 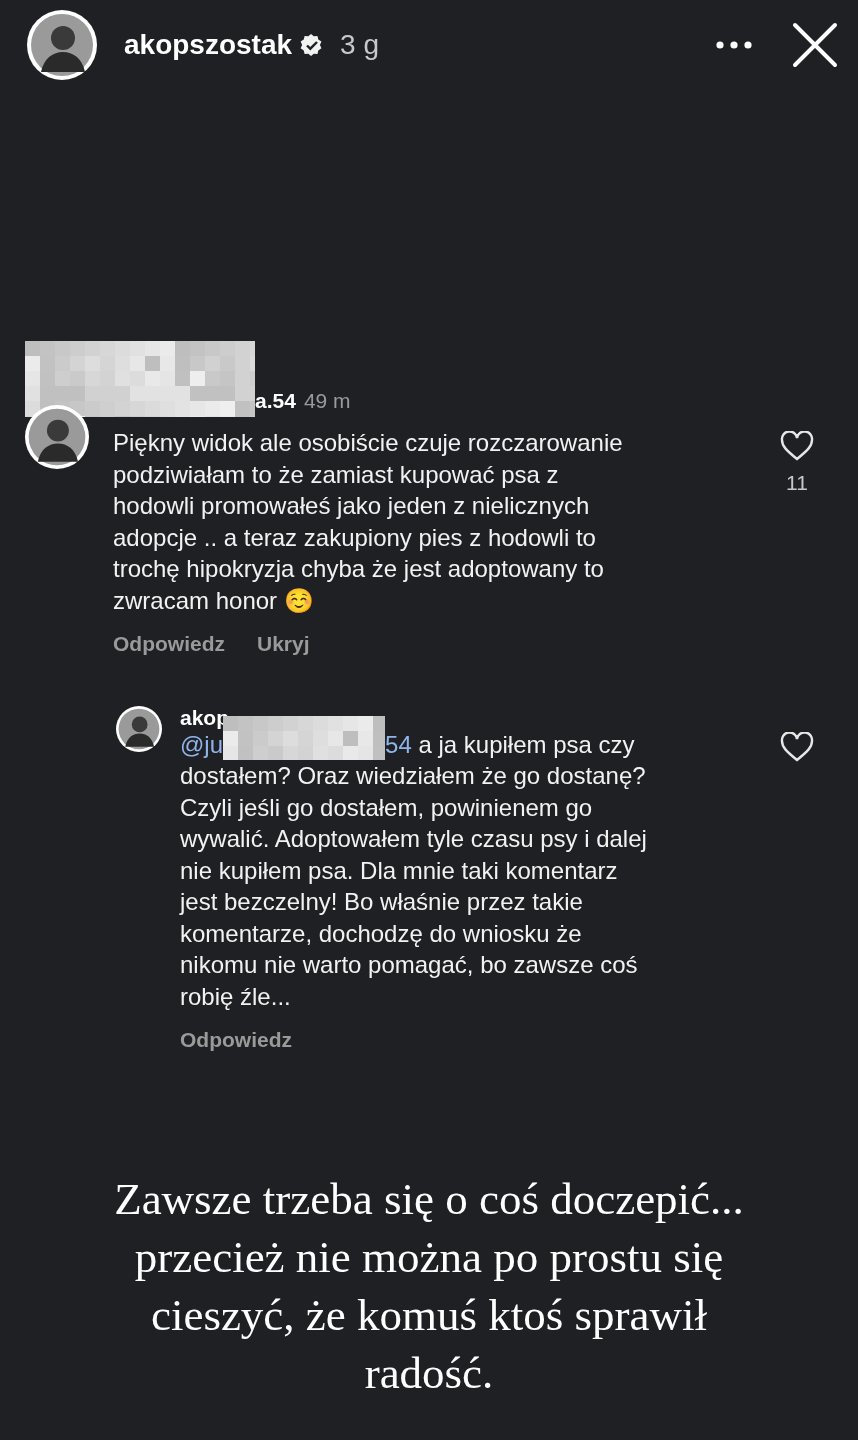 What do you see at coordinates (208, 45) in the screenshot?
I see `username: akopszostak` at bounding box center [208, 45].